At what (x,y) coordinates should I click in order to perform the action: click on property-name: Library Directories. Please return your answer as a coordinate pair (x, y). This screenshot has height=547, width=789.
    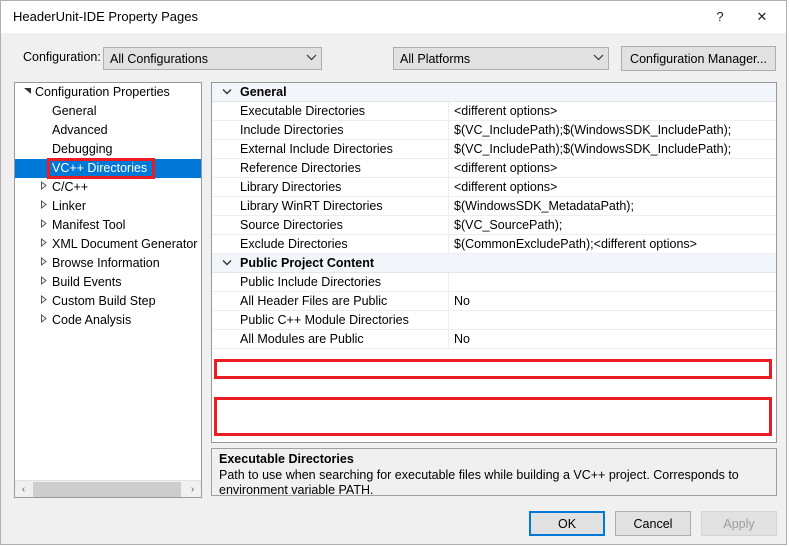
    Looking at the image, I should click on (291, 187).